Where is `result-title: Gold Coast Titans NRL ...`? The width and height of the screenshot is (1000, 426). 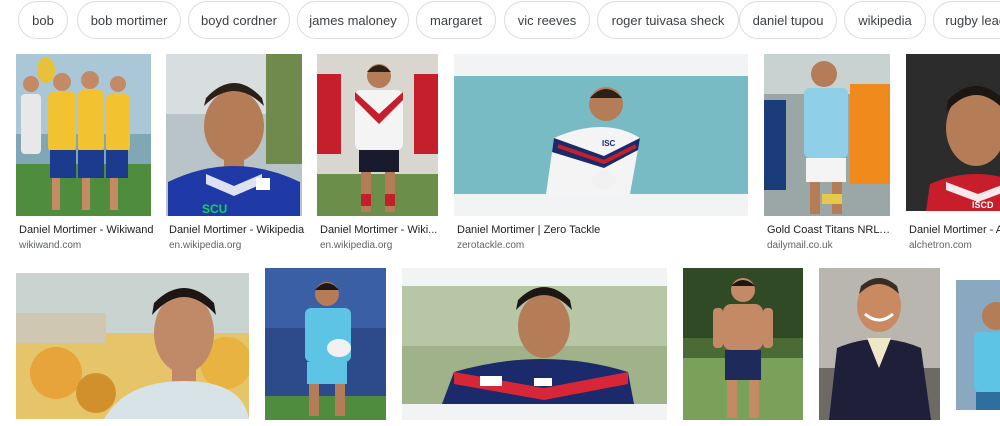
result-title: Gold Coast Titans NRL ... is located at coordinates (829, 230).